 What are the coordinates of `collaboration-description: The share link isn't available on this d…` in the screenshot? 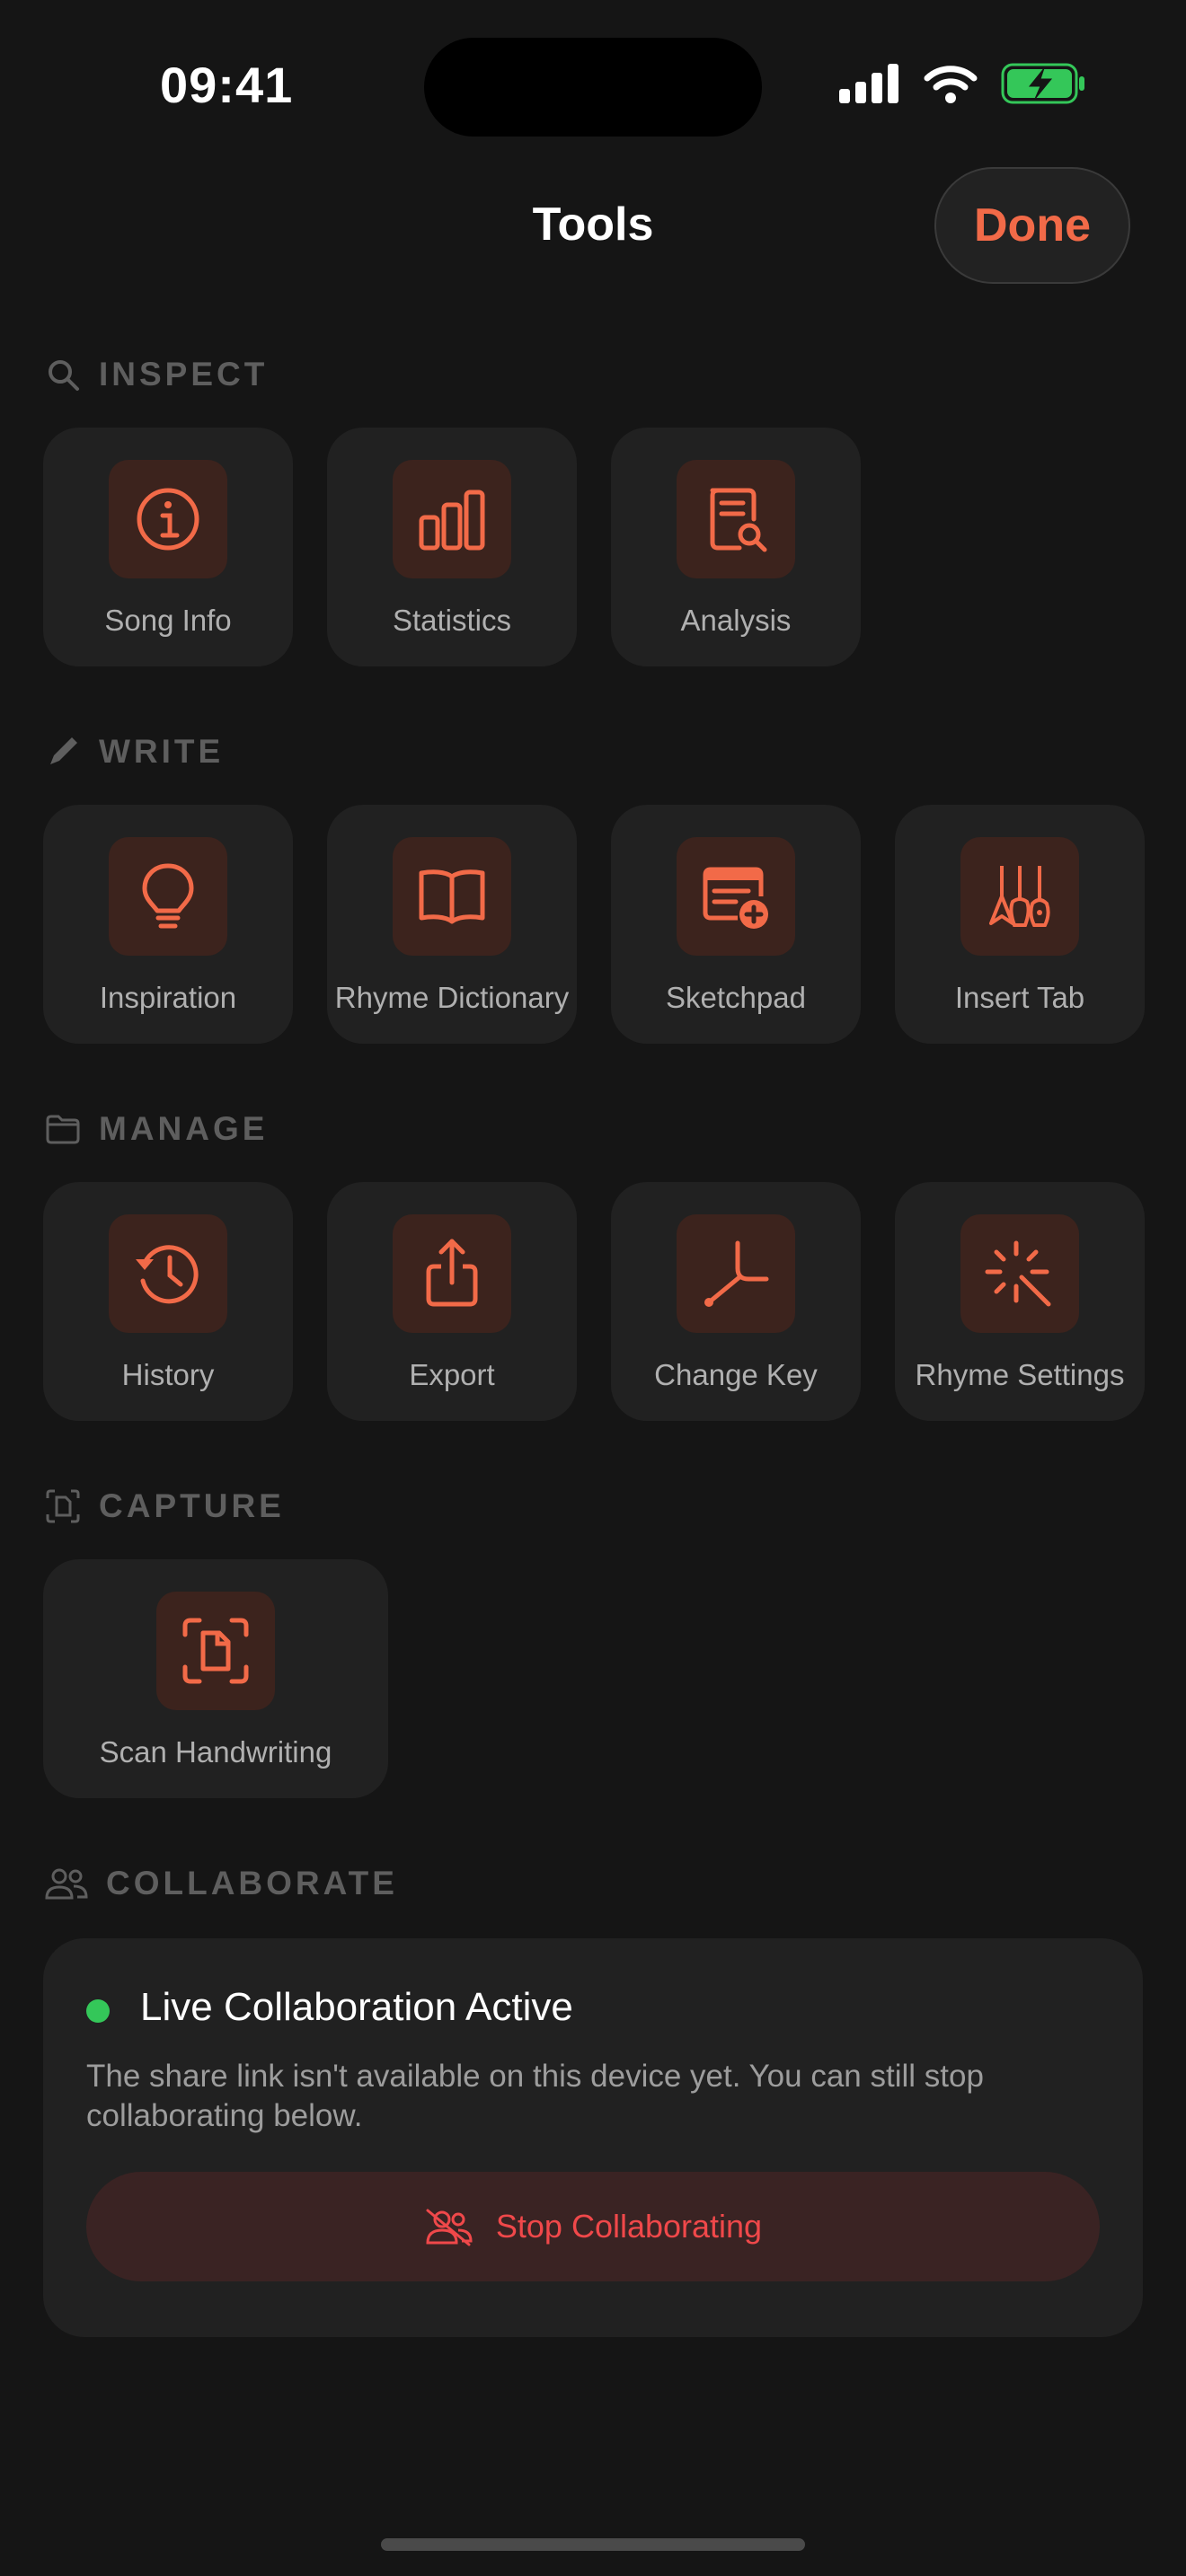 It's located at (535, 2096).